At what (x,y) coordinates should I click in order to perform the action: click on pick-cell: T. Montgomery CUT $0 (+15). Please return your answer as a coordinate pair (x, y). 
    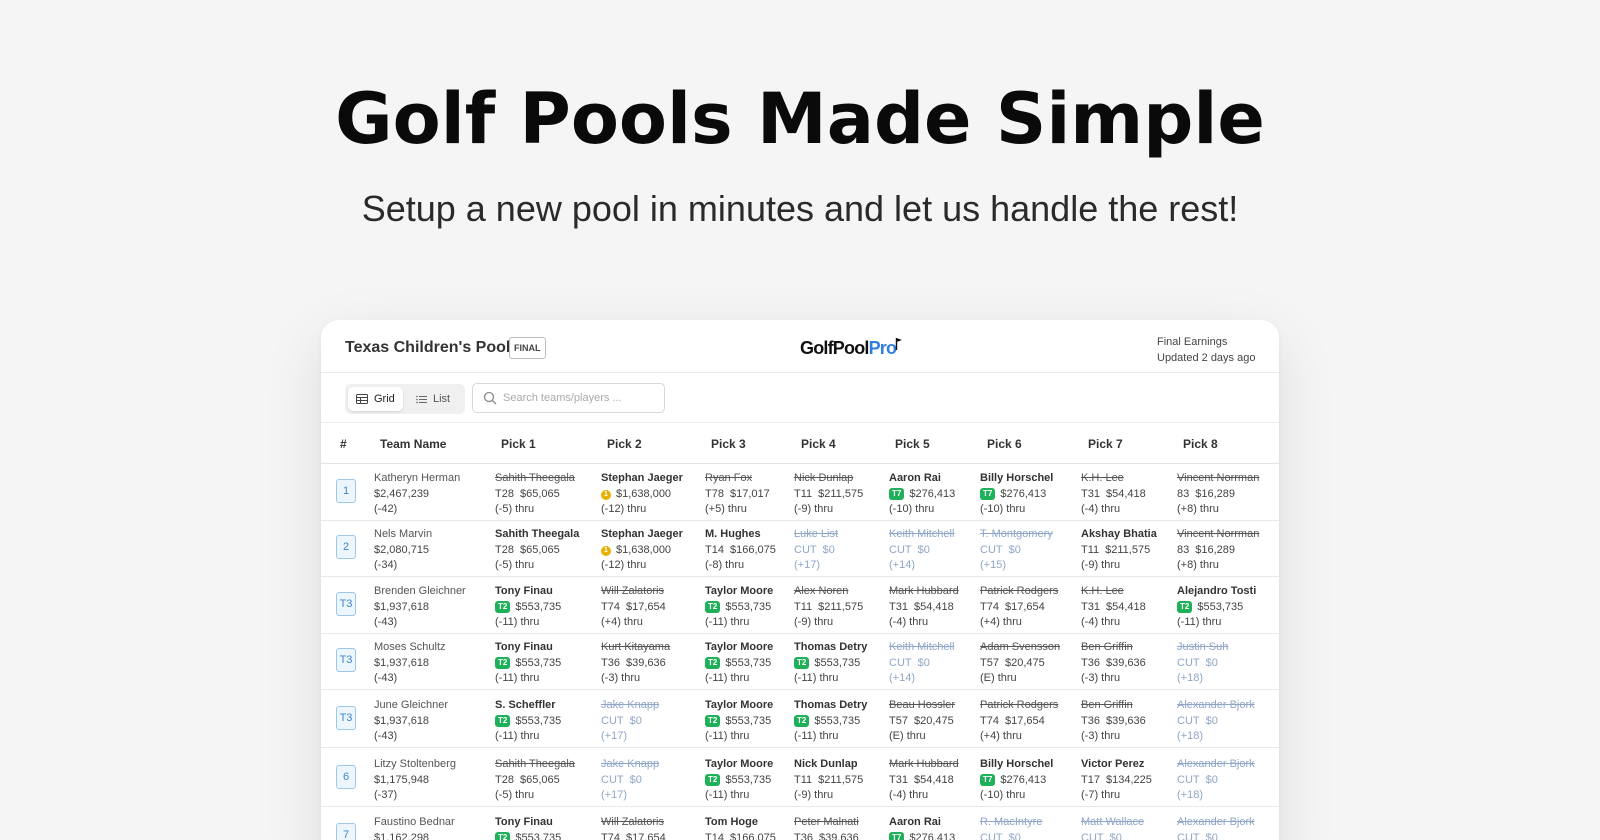
    Looking at the image, I should click on (1016, 550).